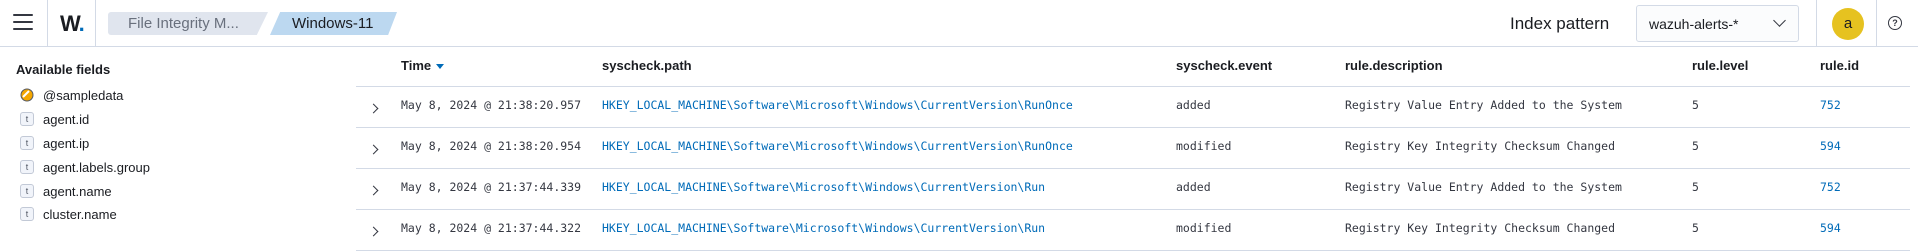  What do you see at coordinates (647, 65) in the screenshot?
I see `column-header-syscheck-path: syscheck.path` at bounding box center [647, 65].